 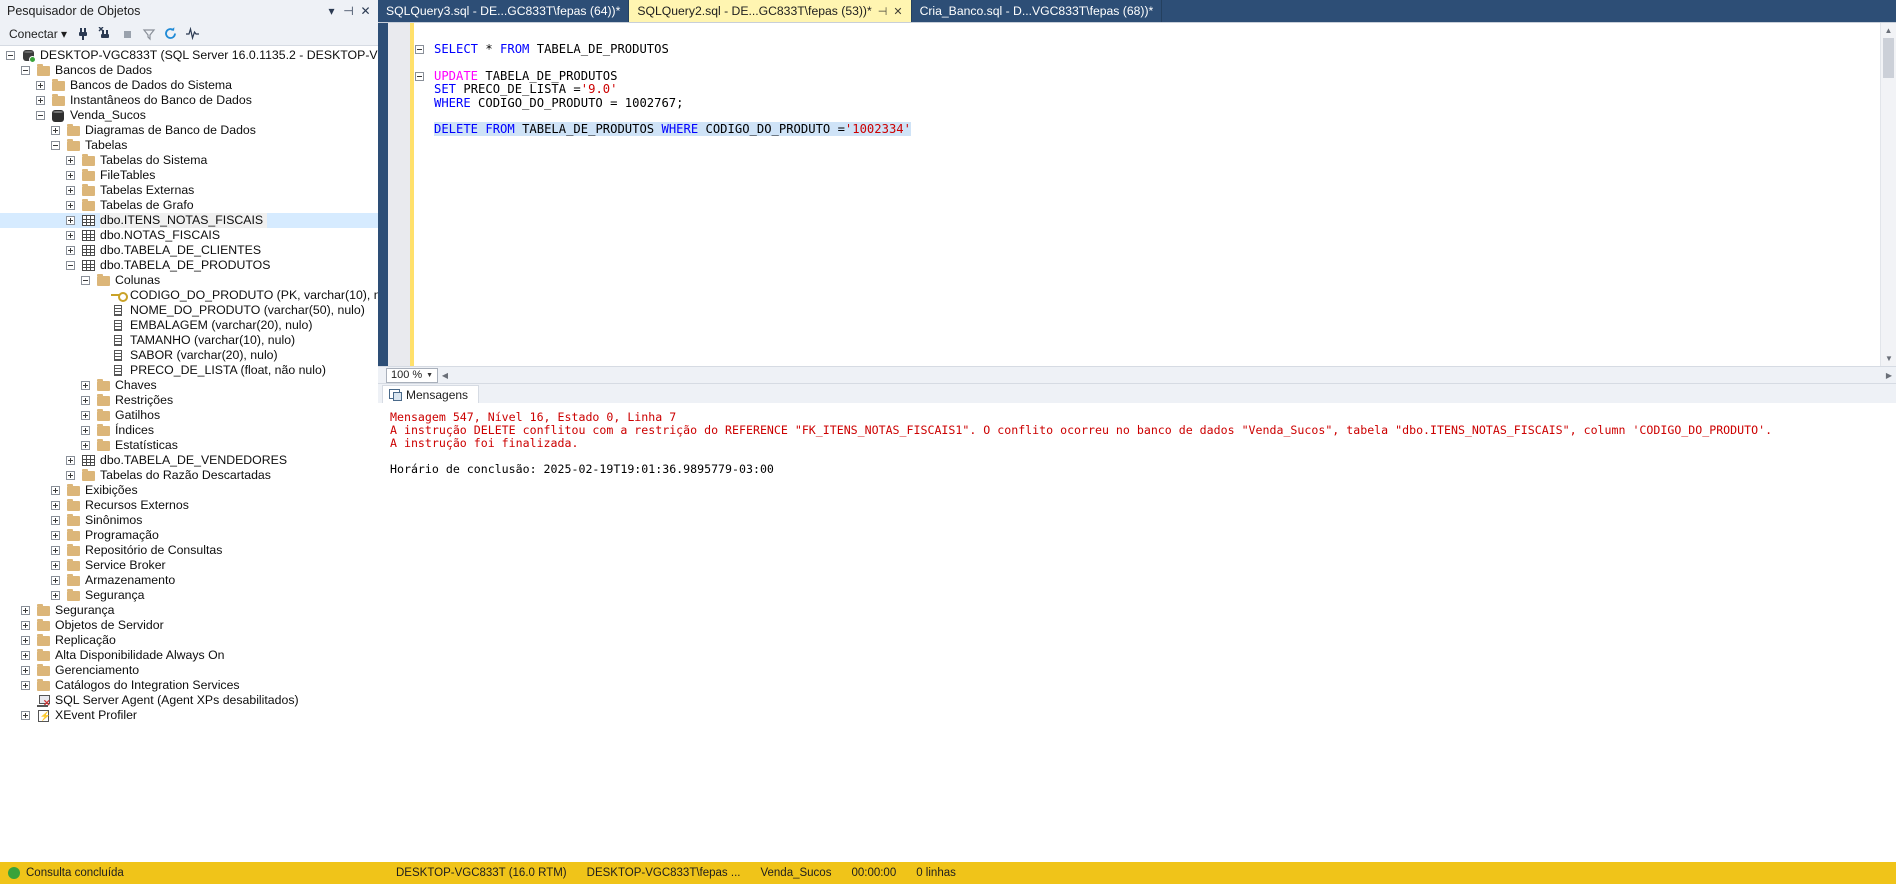 What do you see at coordinates (189, 490) in the screenshot?
I see `tree-node: Exibições` at bounding box center [189, 490].